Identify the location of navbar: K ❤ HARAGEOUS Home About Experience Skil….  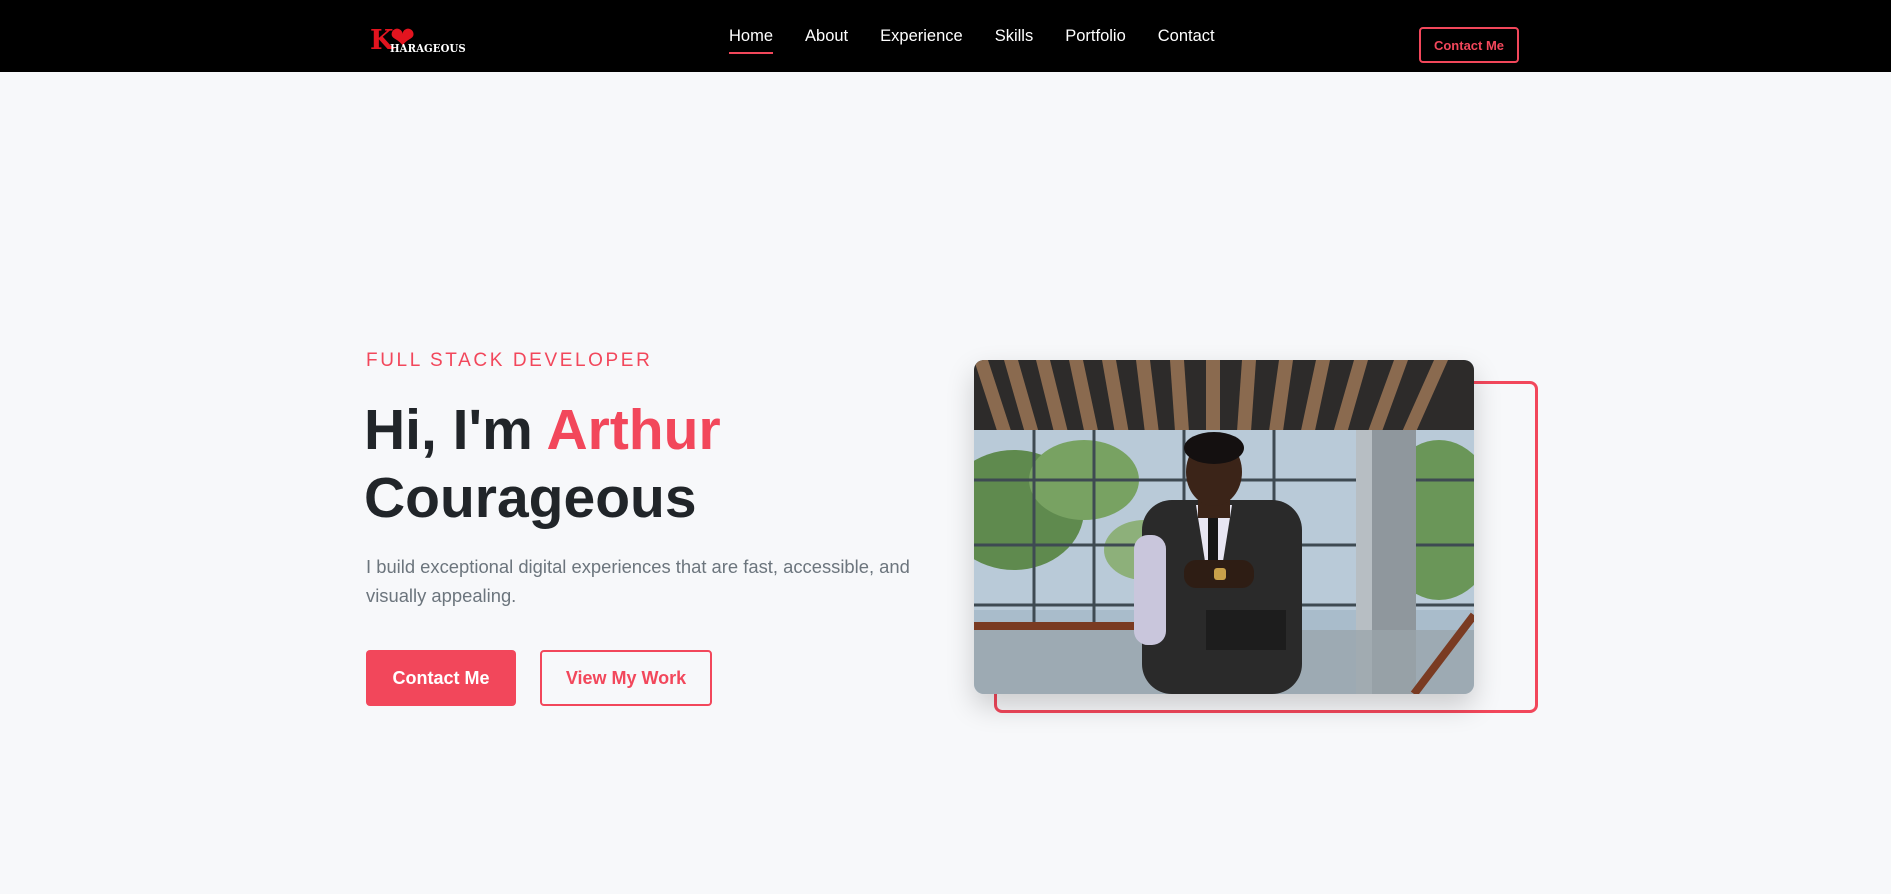
(945, 36).